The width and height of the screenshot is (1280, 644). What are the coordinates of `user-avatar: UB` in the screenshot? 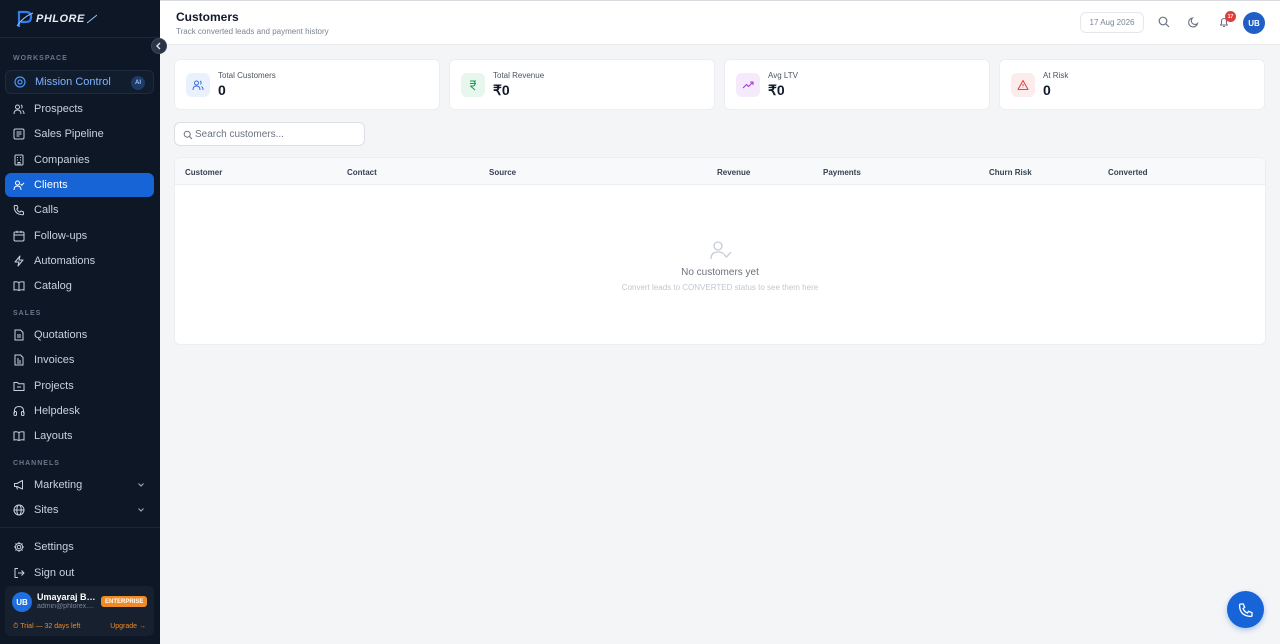 It's located at (22, 602).